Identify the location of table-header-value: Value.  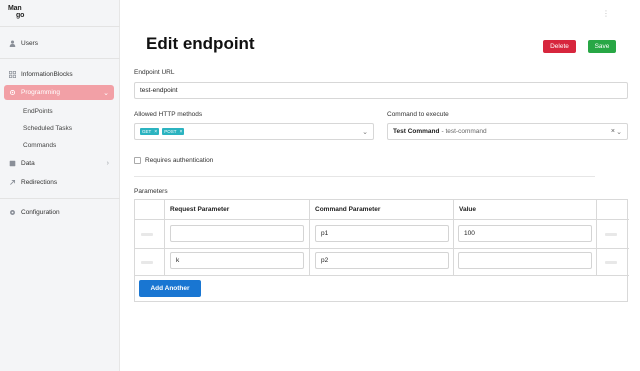
(525, 210).